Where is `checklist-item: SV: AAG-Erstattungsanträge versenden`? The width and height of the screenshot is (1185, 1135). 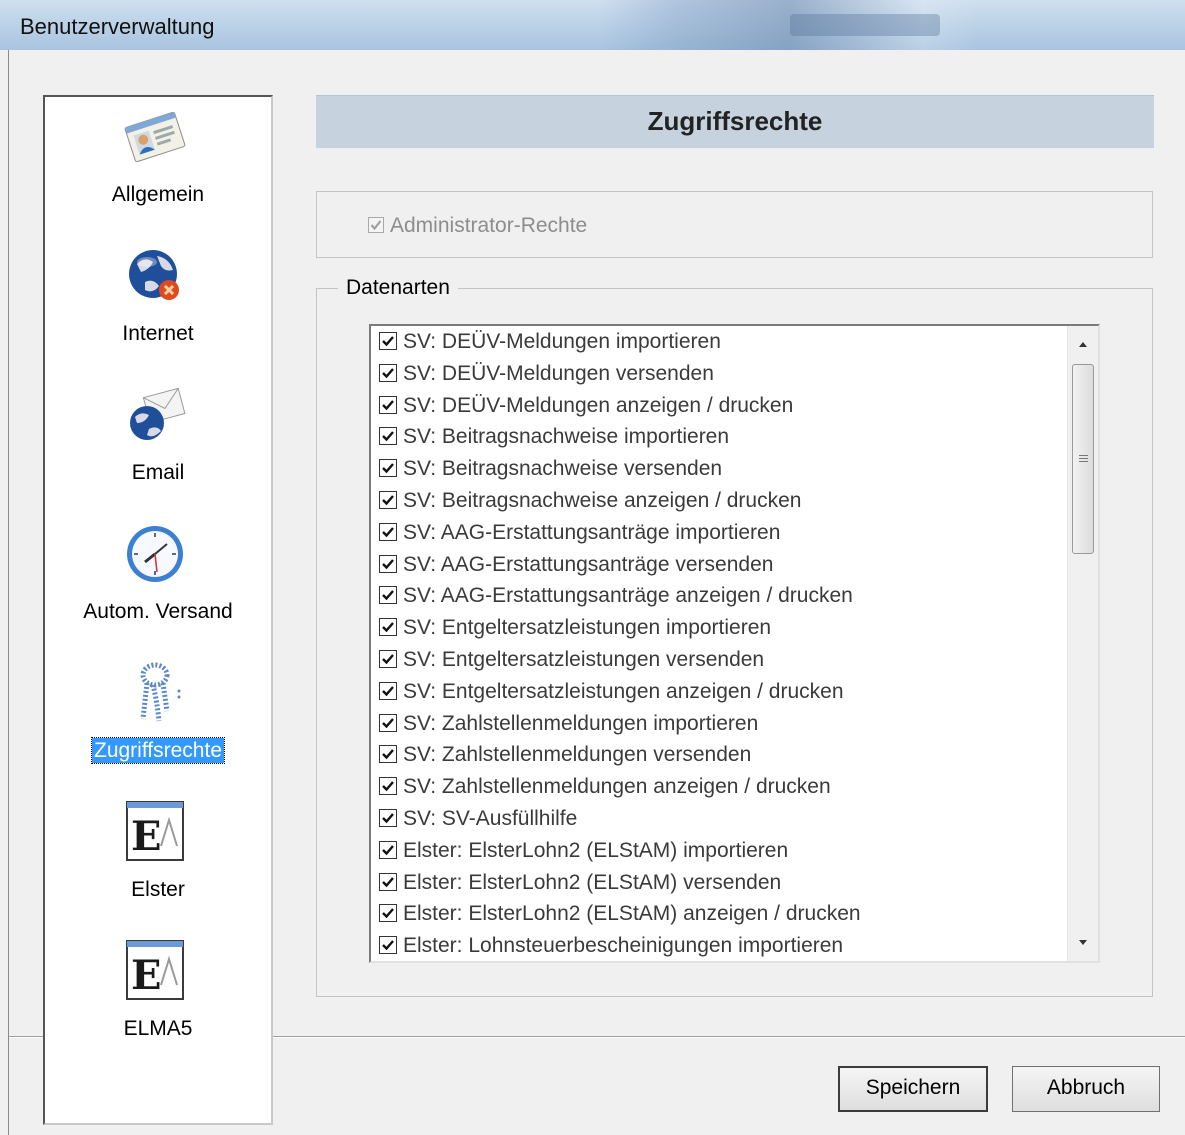
checklist-item: SV: AAG-Erstattungsanträge versenden is located at coordinates (576, 569).